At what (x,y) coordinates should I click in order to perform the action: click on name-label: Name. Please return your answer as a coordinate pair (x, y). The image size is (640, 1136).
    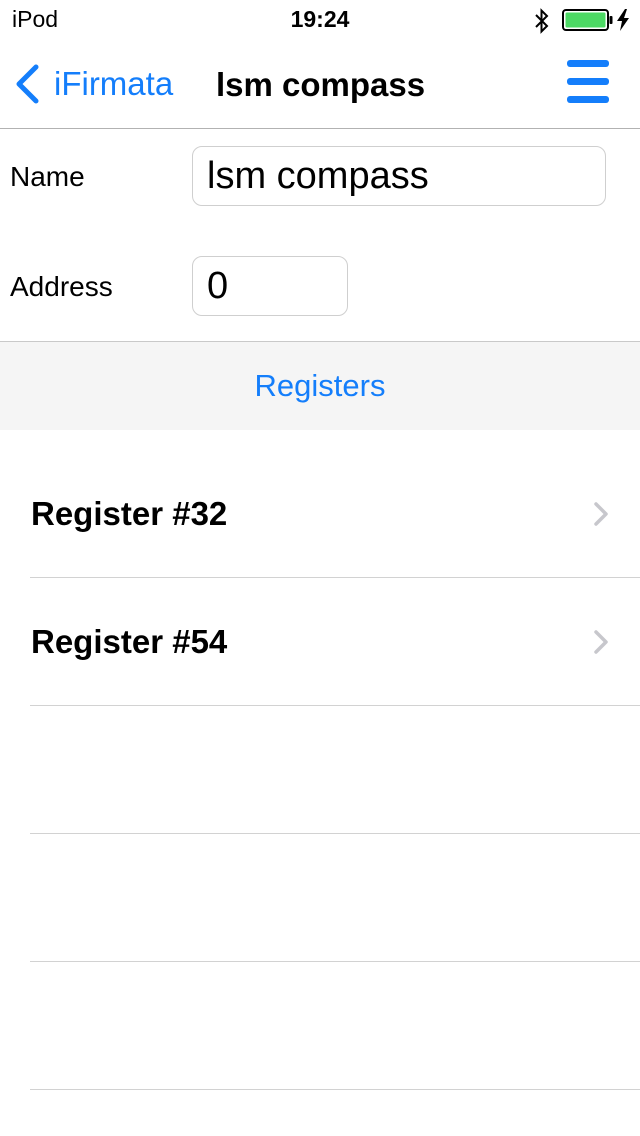
    Looking at the image, I should click on (47, 176).